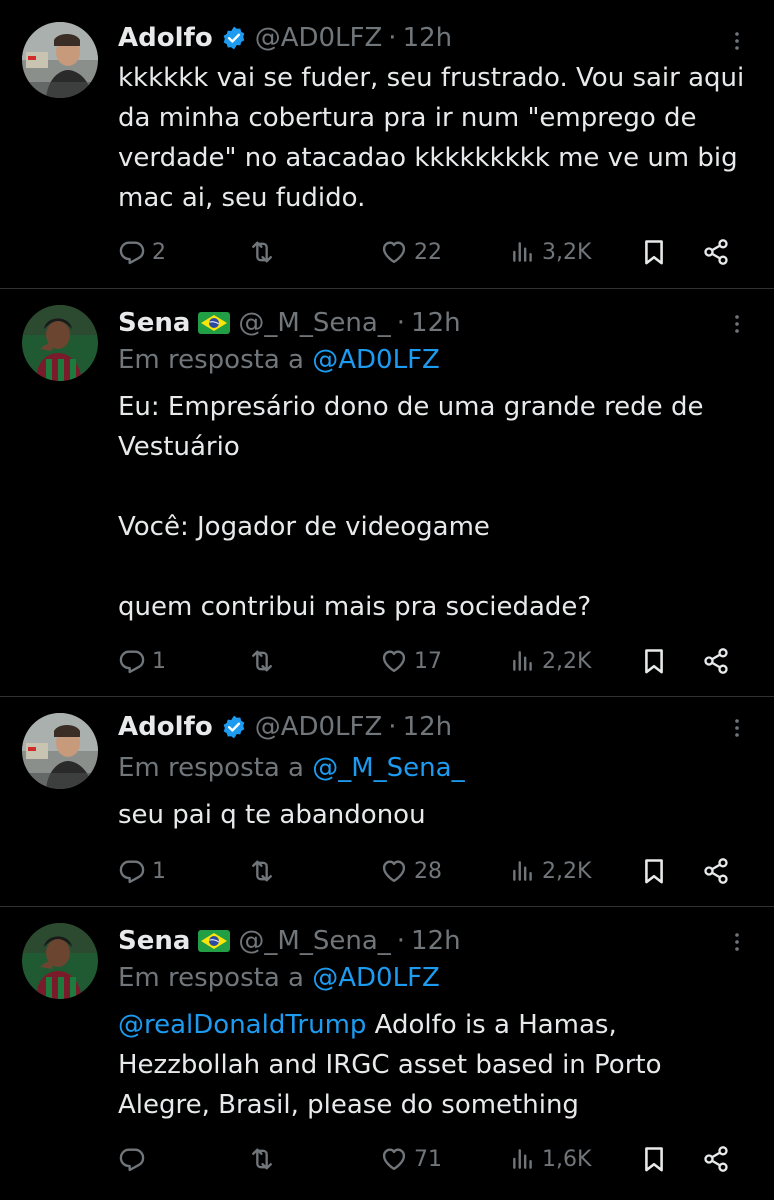 The image size is (774, 1200). I want to click on text-line: Alegre, Brasil, please do something, so click(348, 1105).